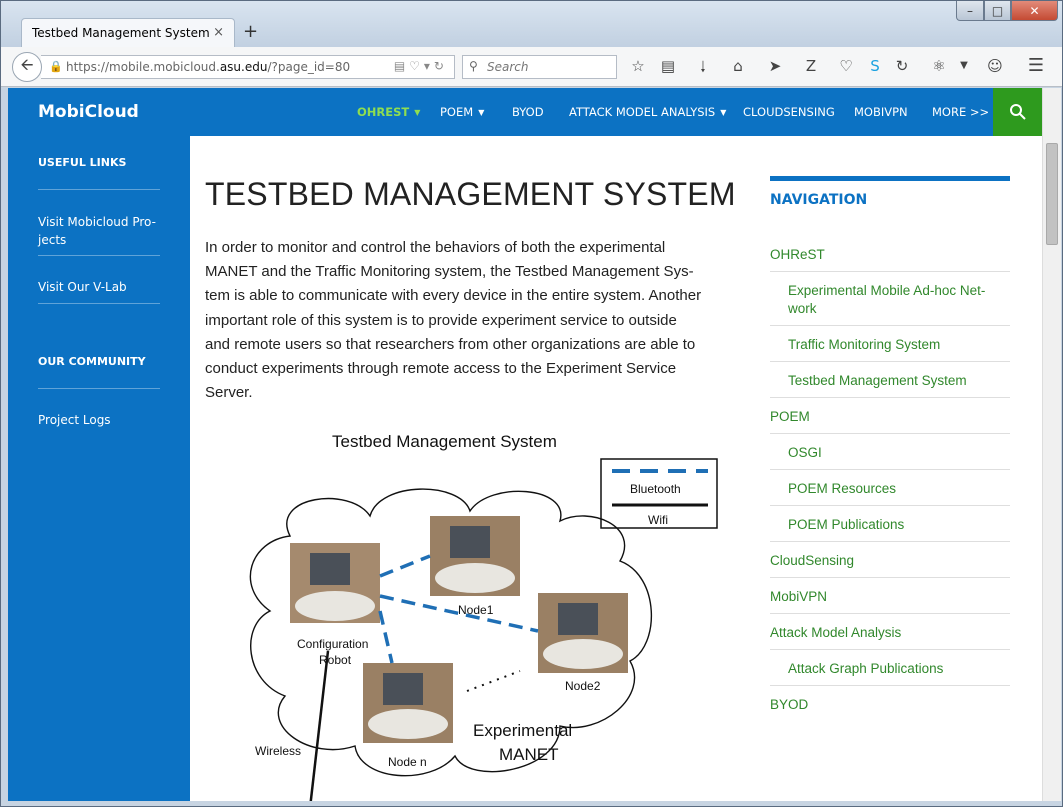  I want to click on config-robot-label-2: Robot, so click(335, 660).